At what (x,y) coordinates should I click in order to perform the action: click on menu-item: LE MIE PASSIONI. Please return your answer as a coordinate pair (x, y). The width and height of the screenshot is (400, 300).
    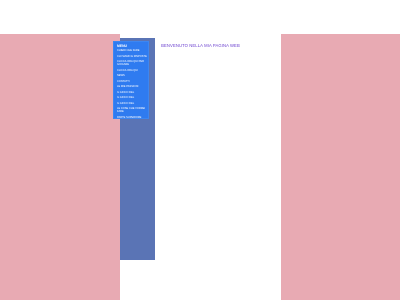
    Looking at the image, I should click on (132, 86).